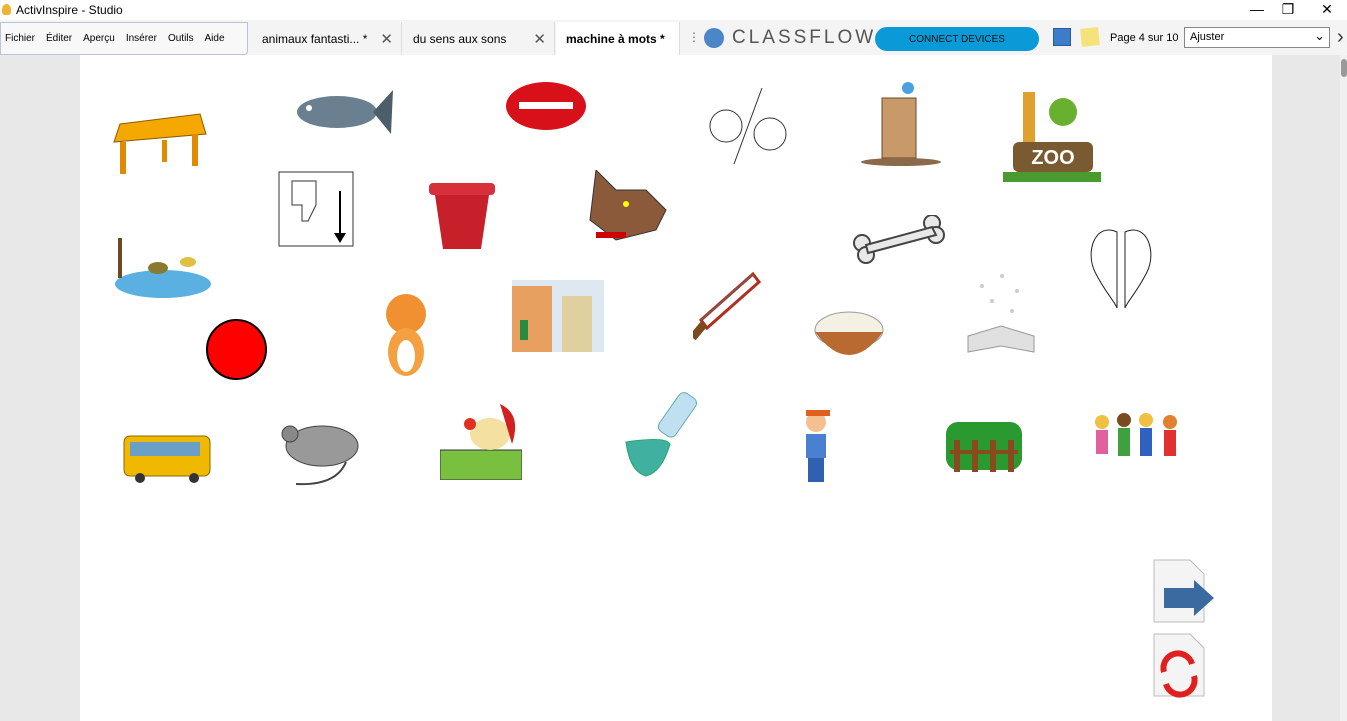 This screenshot has height=721, width=1347. Describe the element at coordinates (1340, 37) in the screenshot. I see `scroll-right-icon: ›` at that location.